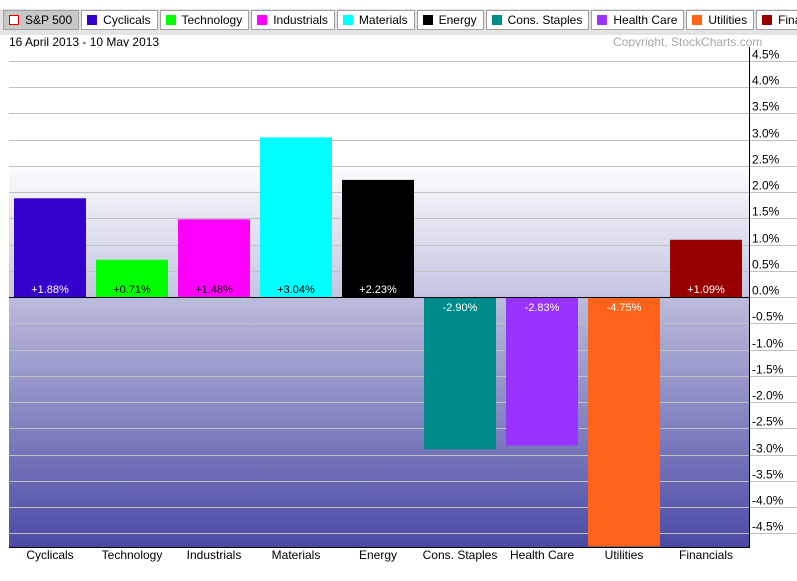 The width and height of the screenshot is (797, 581). Describe the element at coordinates (214, 555) in the screenshot. I see `x-category-label: Industrials` at that location.